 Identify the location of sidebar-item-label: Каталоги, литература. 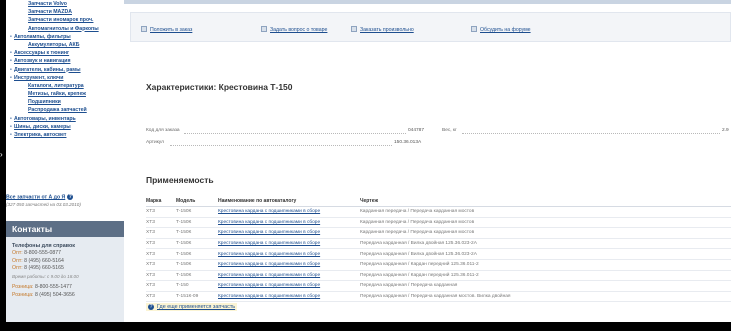
(56, 86).